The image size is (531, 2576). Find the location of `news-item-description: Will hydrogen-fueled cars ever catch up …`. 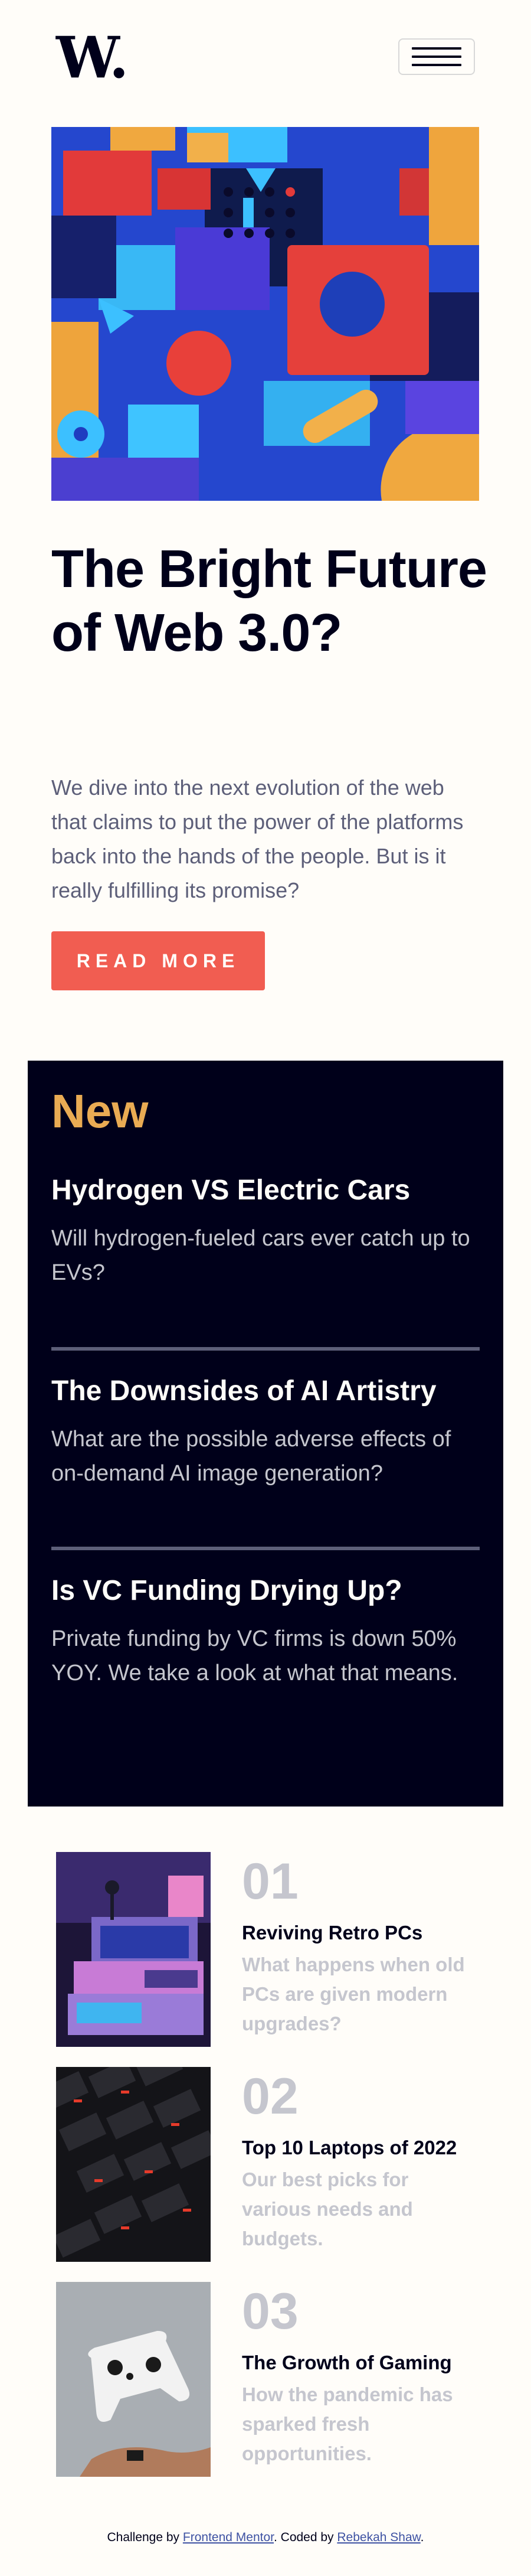

news-item-description: Will hydrogen-fueled cars ever catch up … is located at coordinates (260, 1256).